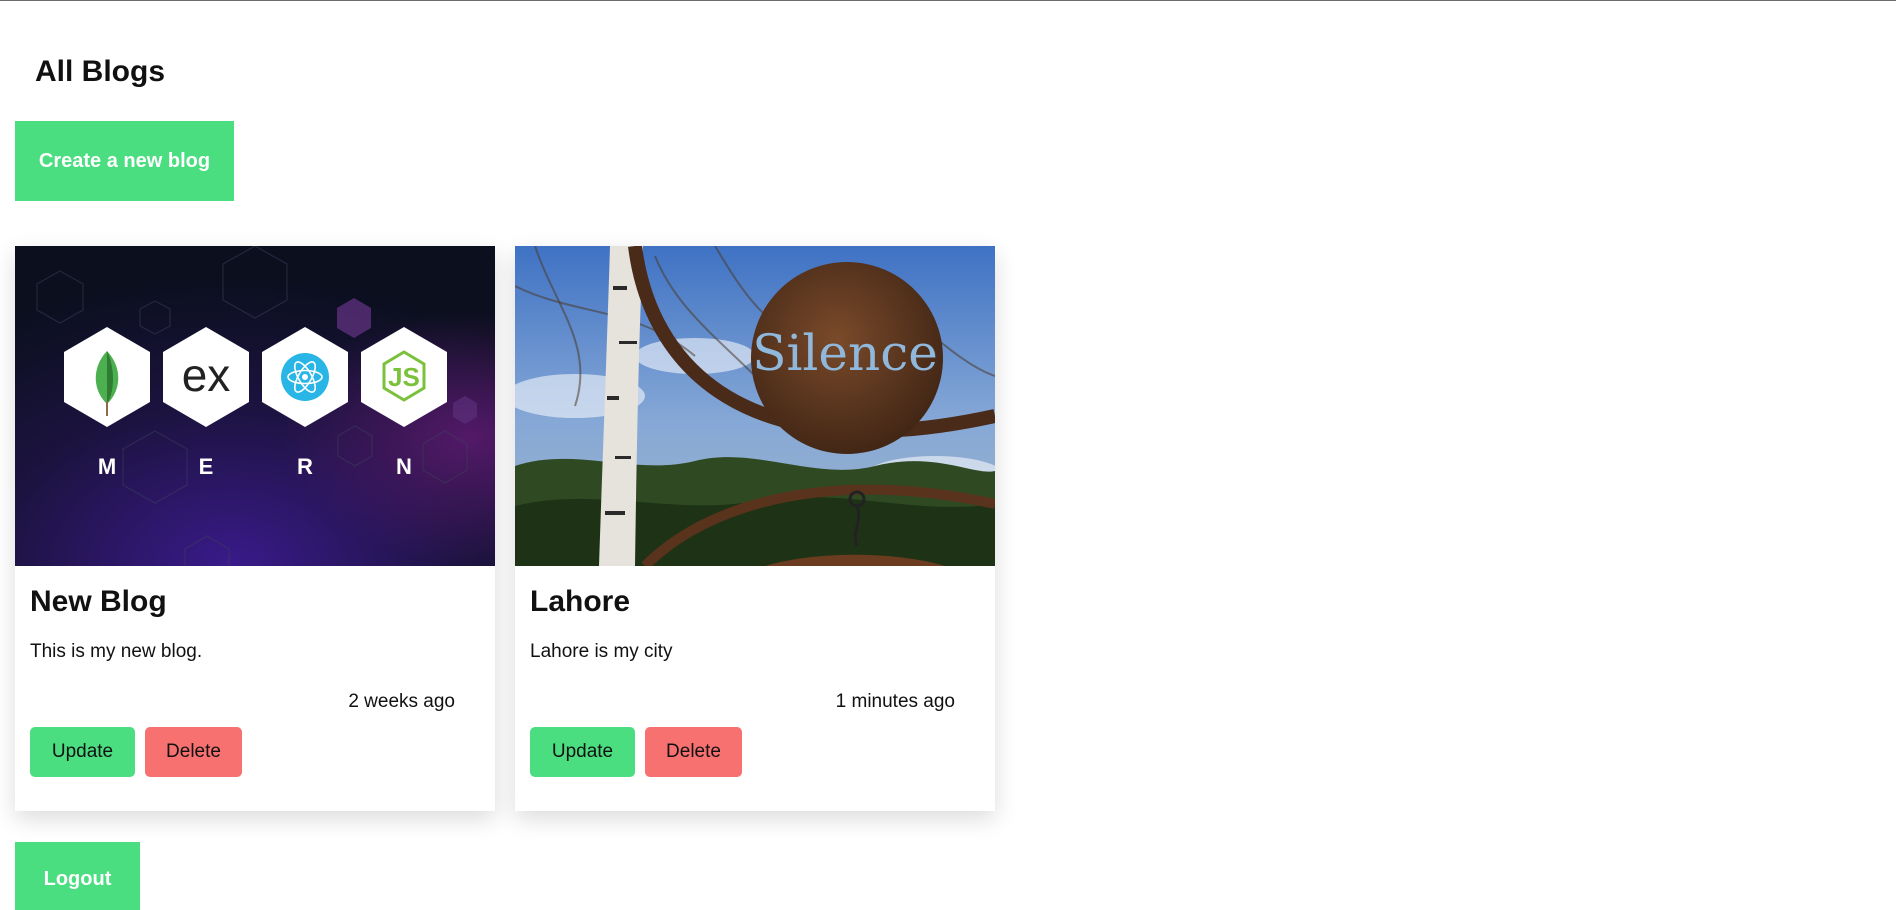 The width and height of the screenshot is (1896, 910). I want to click on logout-button: Logout, so click(77, 876).